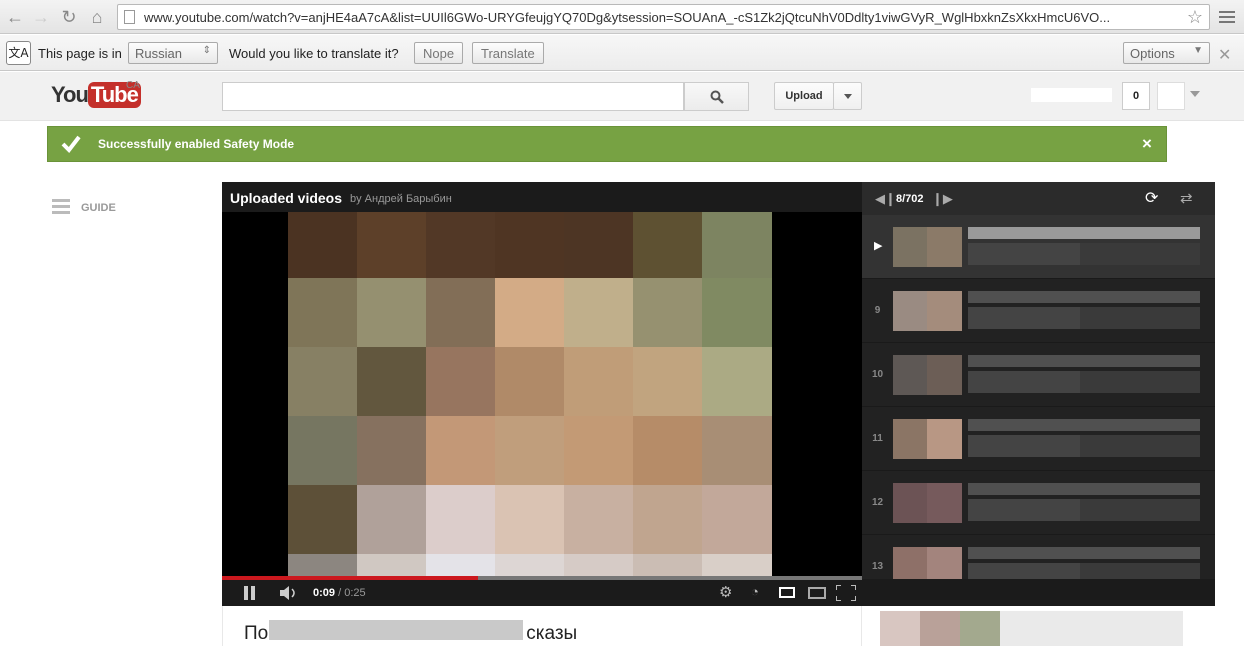 The height and width of the screenshot is (646, 1244). Describe the element at coordinates (877, 438) in the screenshot. I see `playlist-item-index: 11` at that location.